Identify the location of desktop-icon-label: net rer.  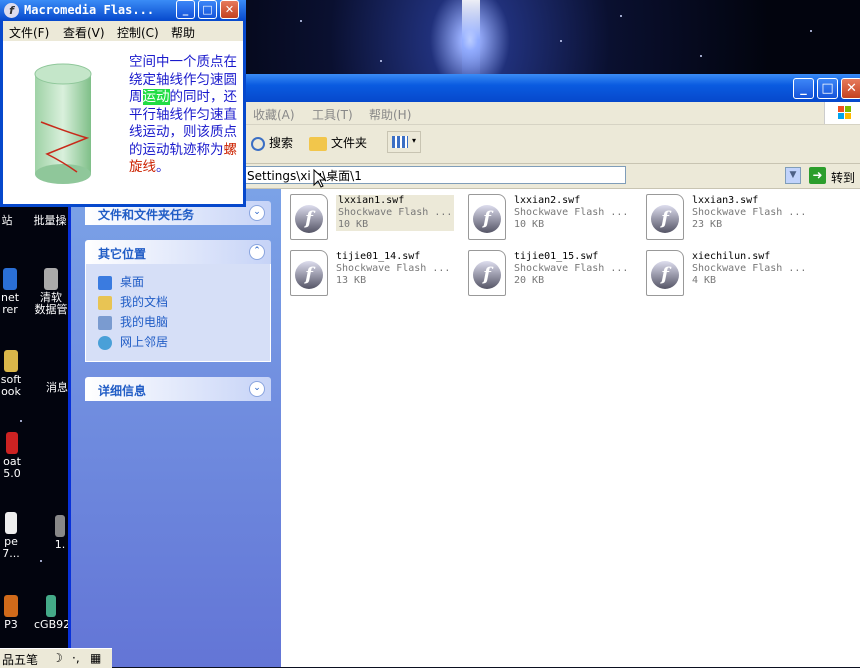
(10, 303).